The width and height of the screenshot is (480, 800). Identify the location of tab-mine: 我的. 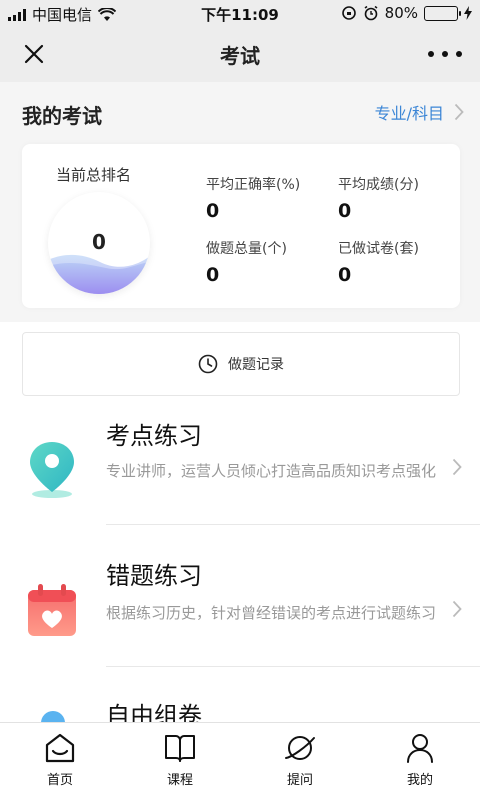
(420, 761).